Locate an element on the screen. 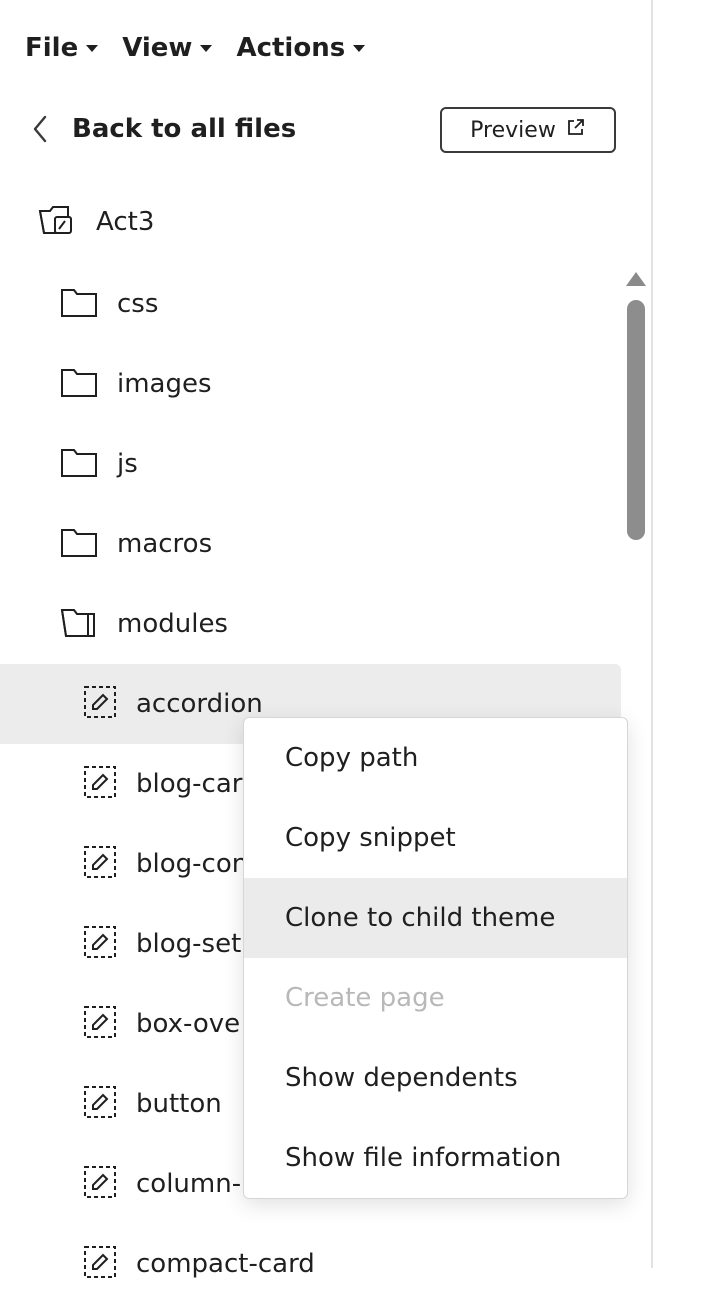 The height and width of the screenshot is (1304, 723). menu-item-label: Copy path is located at coordinates (352, 758).